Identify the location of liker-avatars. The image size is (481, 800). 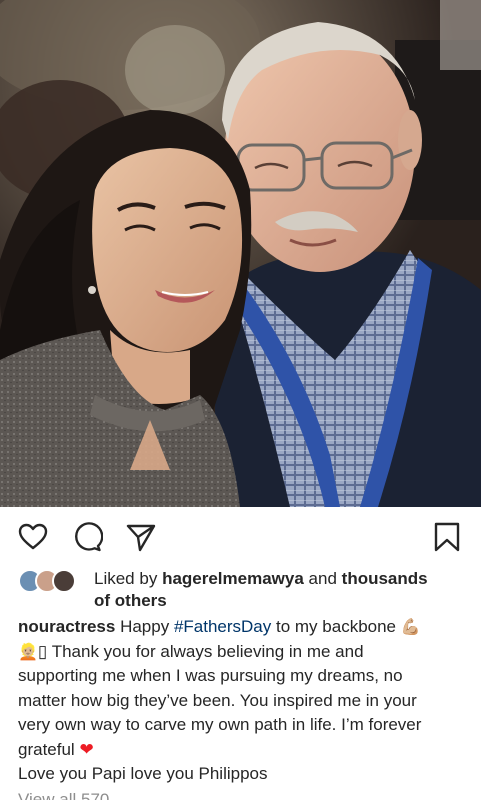
(54, 581).